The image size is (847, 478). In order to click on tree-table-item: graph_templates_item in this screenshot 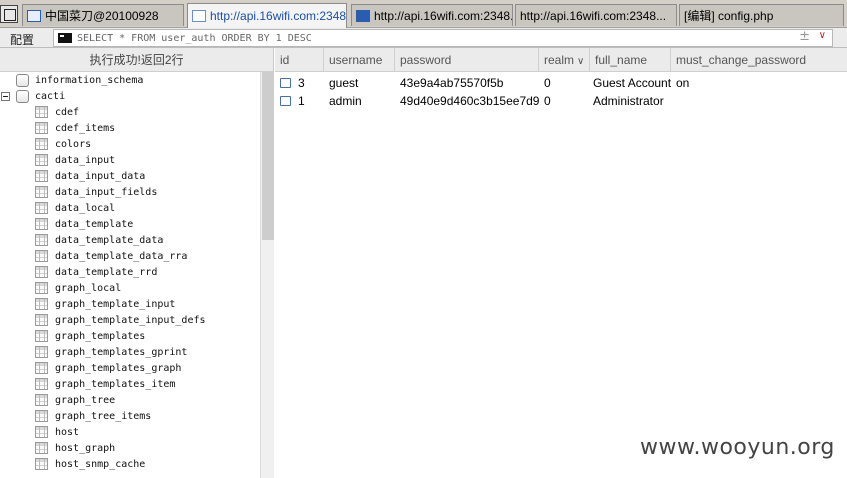, I will do `click(130, 384)`.